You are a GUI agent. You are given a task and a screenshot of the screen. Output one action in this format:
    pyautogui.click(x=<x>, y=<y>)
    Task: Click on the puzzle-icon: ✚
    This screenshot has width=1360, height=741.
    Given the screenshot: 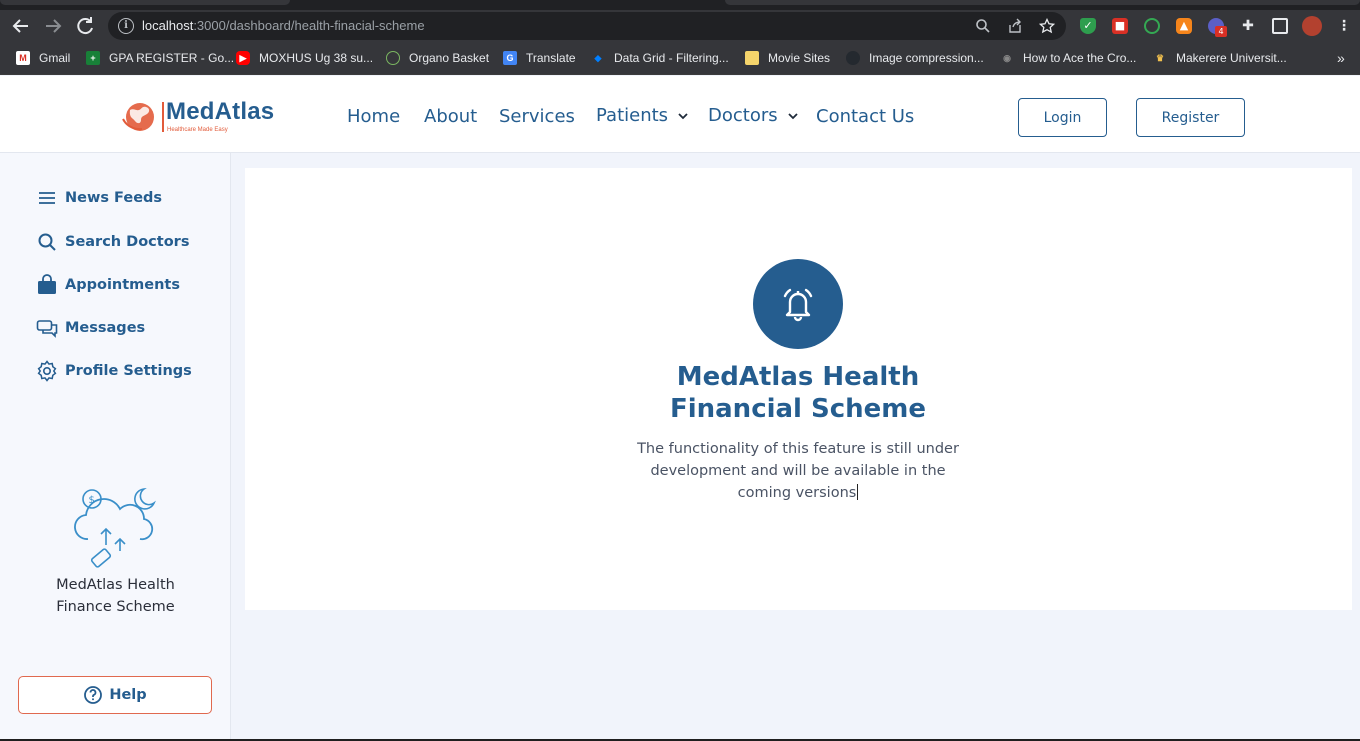 What is the action you would take?
    pyautogui.click(x=1248, y=26)
    